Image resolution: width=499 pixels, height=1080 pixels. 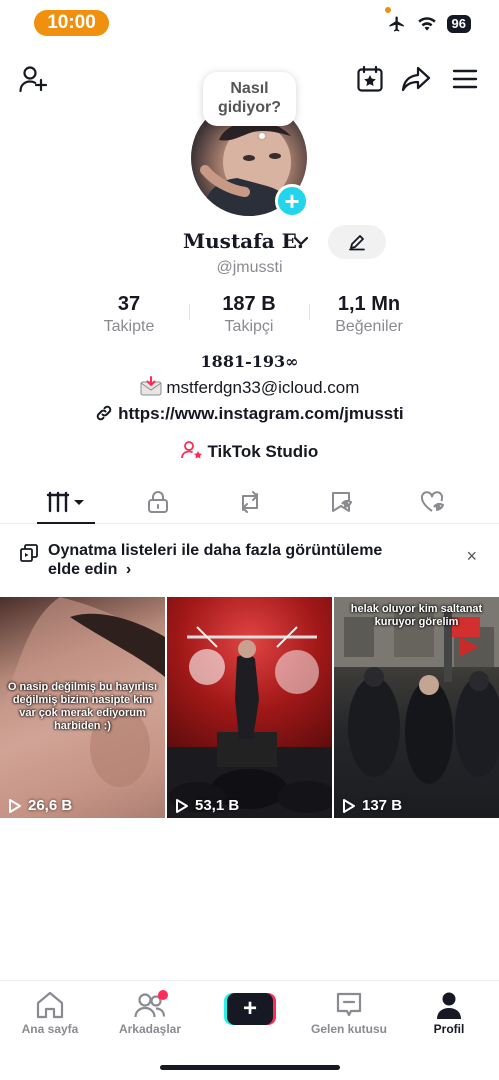 What do you see at coordinates (369, 326) in the screenshot?
I see `stat-likes-label: Beğeniler` at bounding box center [369, 326].